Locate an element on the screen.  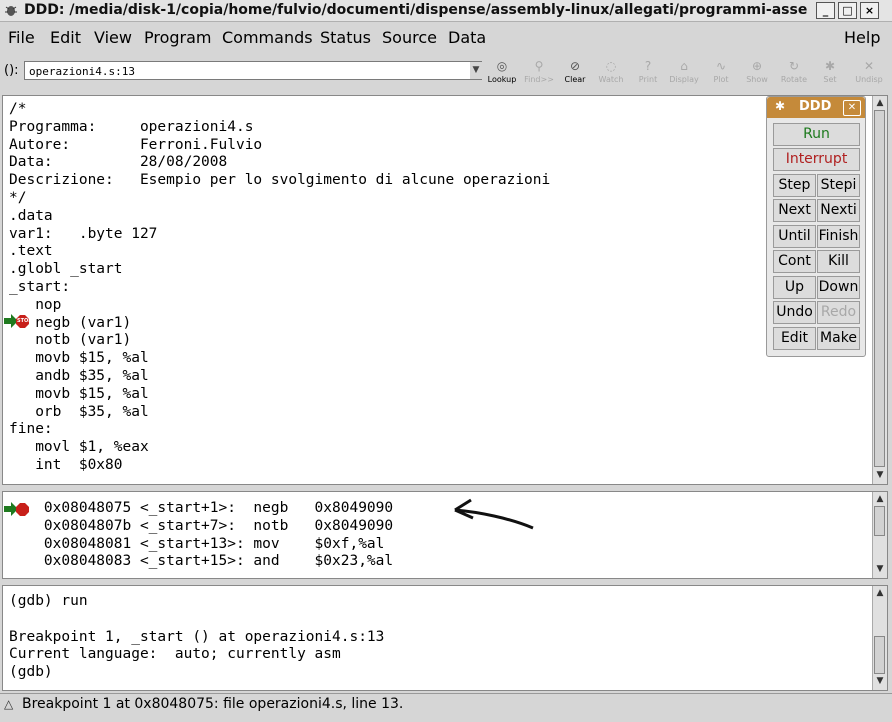
show-button: ⊕ Show is located at coordinates (757, 73).